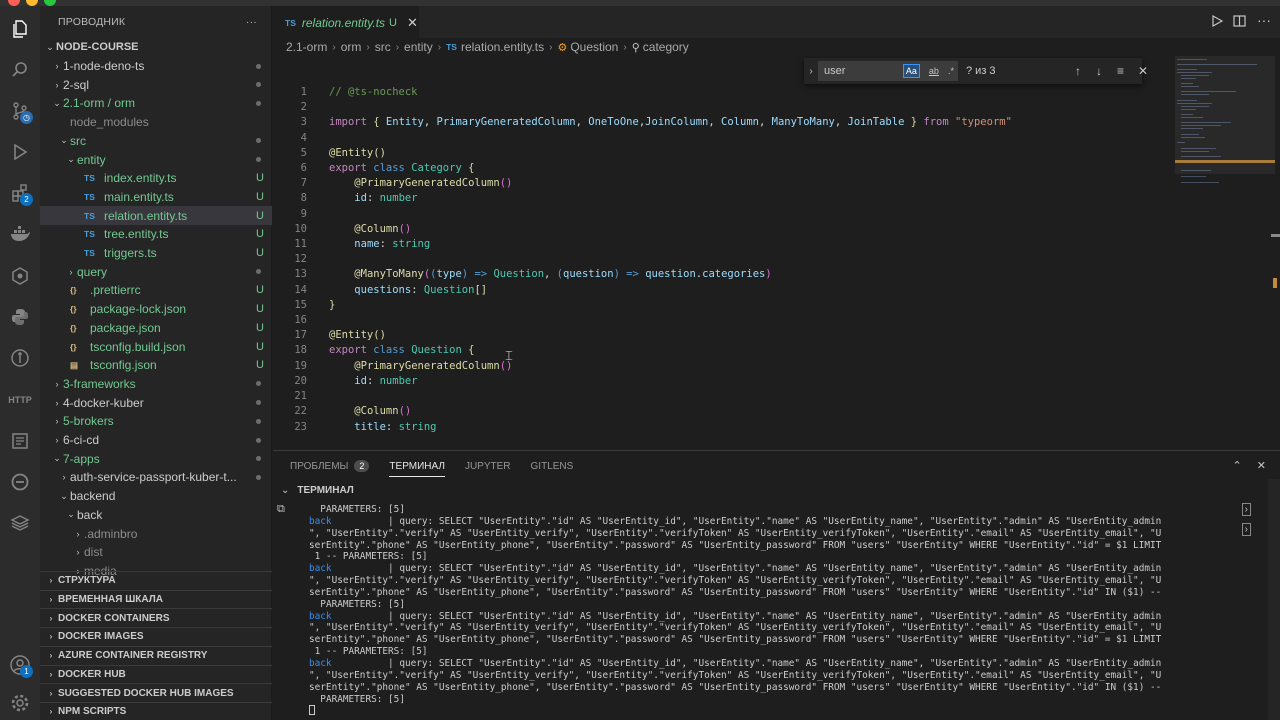 The width and height of the screenshot is (1280, 720). I want to click on breadcrumb-item: relation.entity.ts, so click(502, 47).